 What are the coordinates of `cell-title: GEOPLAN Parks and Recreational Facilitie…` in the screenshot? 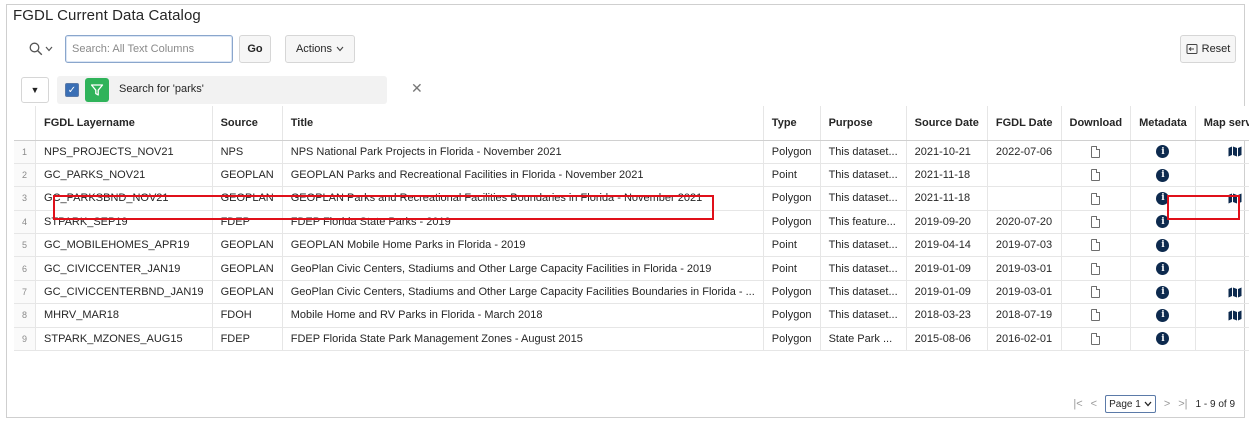 It's located at (522, 198).